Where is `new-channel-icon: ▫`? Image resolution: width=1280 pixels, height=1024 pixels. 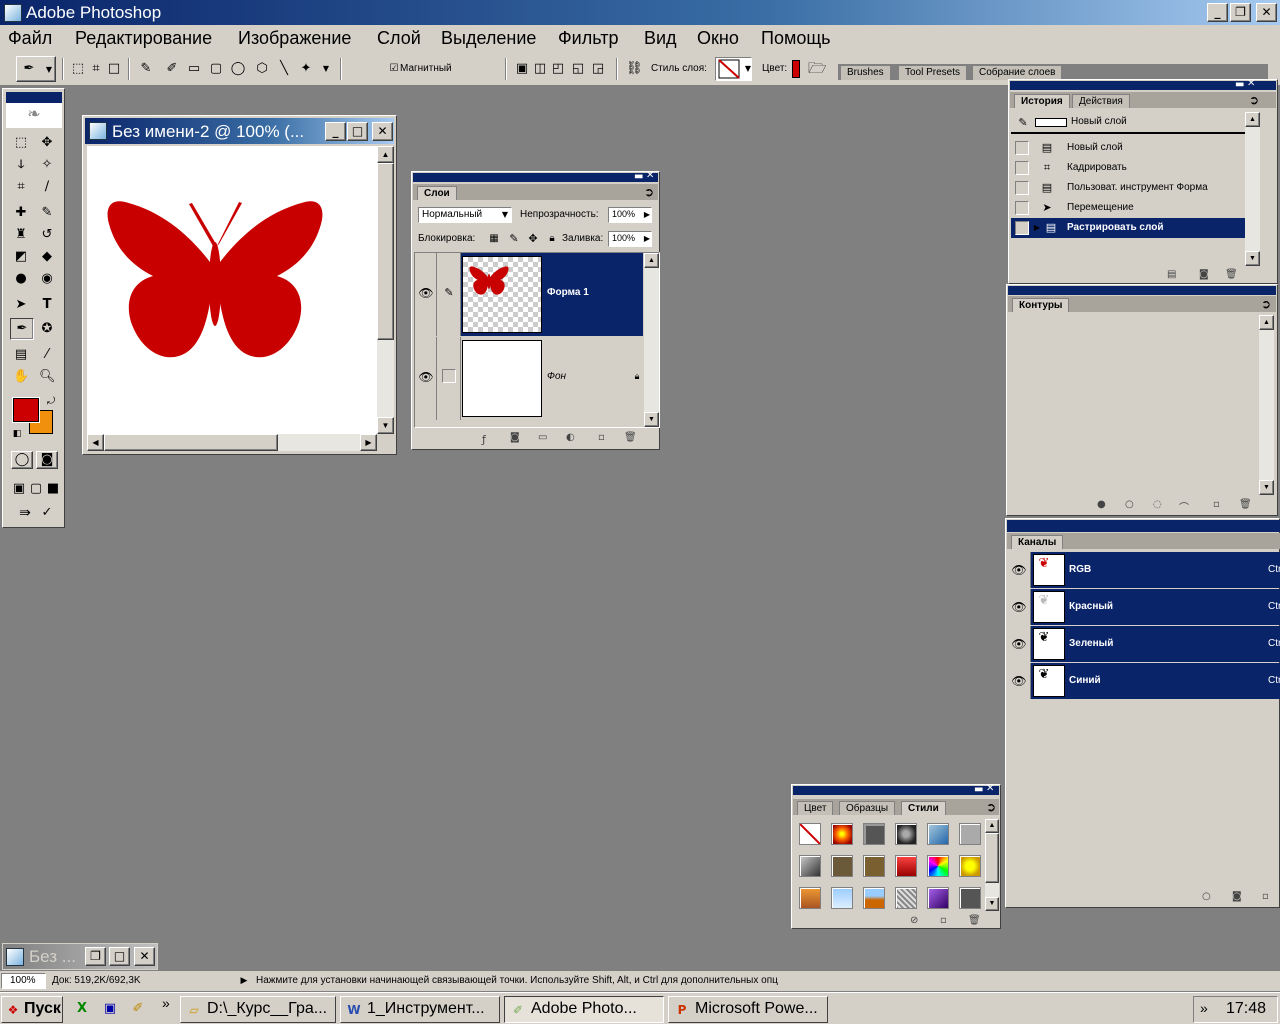 new-channel-icon: ▫ is located at coordinates (1265, 896).